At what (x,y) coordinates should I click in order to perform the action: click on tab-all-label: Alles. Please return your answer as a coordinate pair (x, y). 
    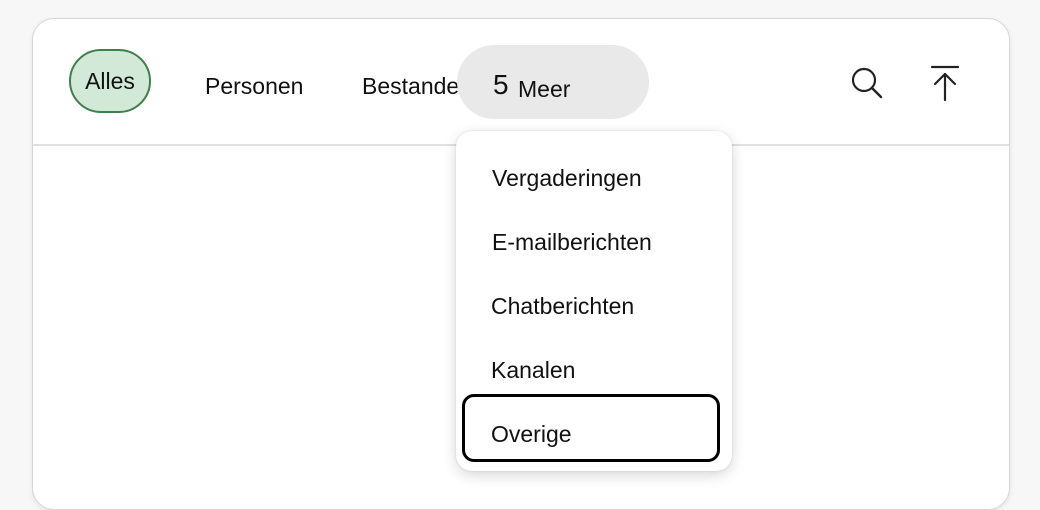
    Looking at the image, I should click on (110, 80).